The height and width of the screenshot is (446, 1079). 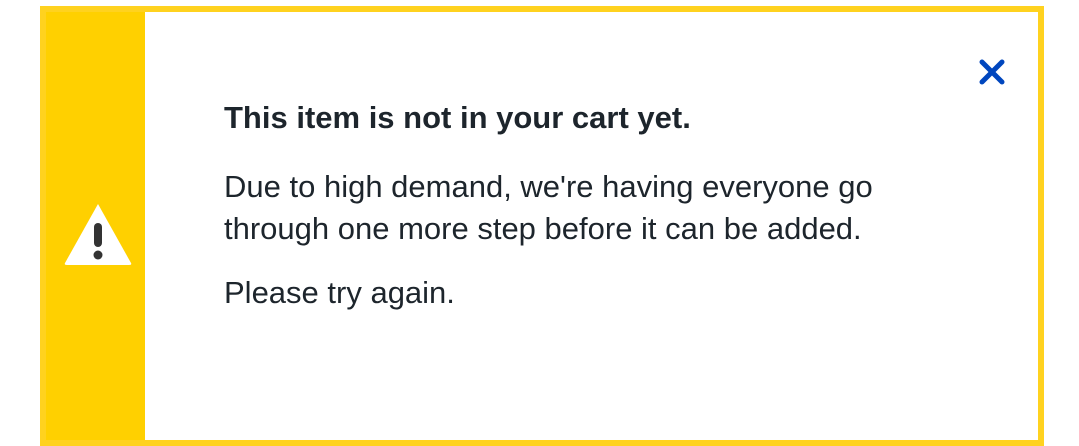 I want to click on alert-rail, so click(x=95, y=226).